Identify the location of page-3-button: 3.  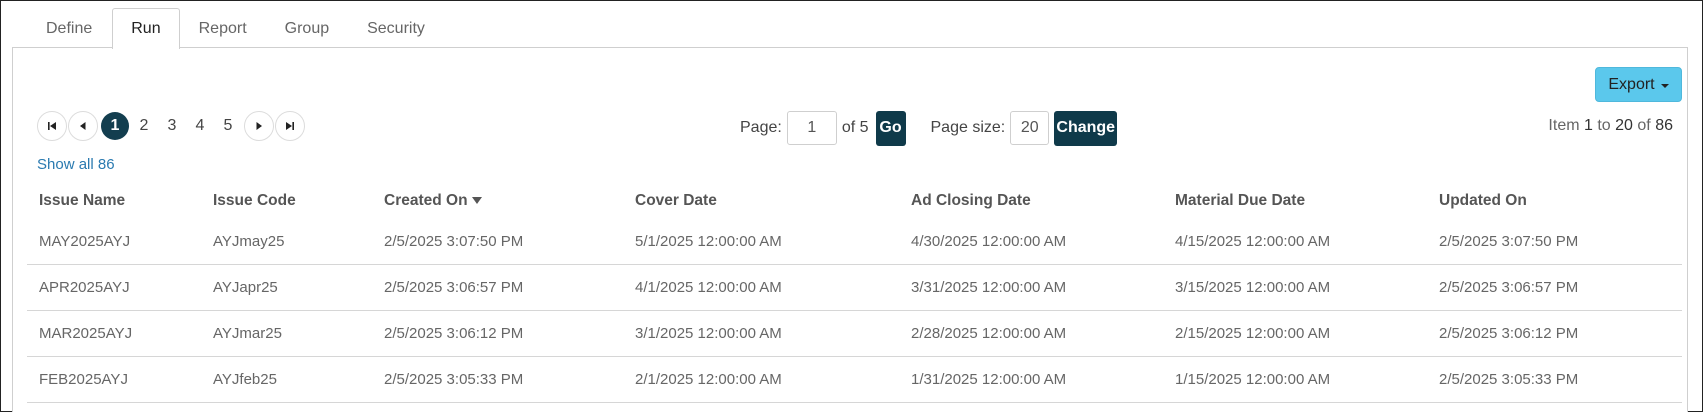
(172, 126).